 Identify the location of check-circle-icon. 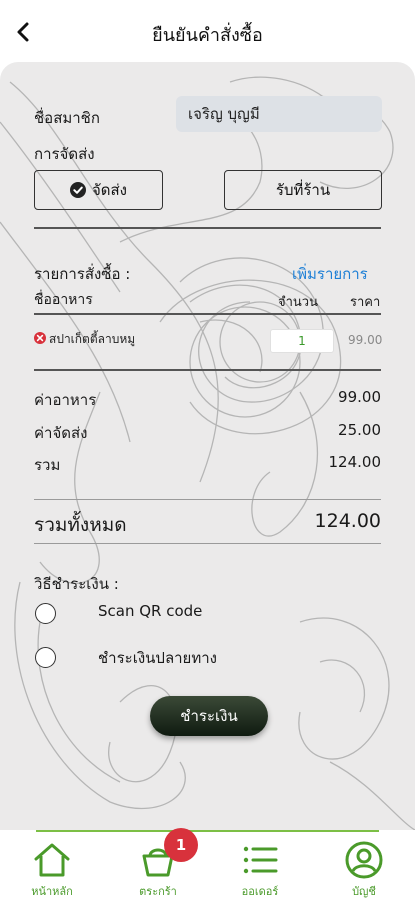
(77, 190).